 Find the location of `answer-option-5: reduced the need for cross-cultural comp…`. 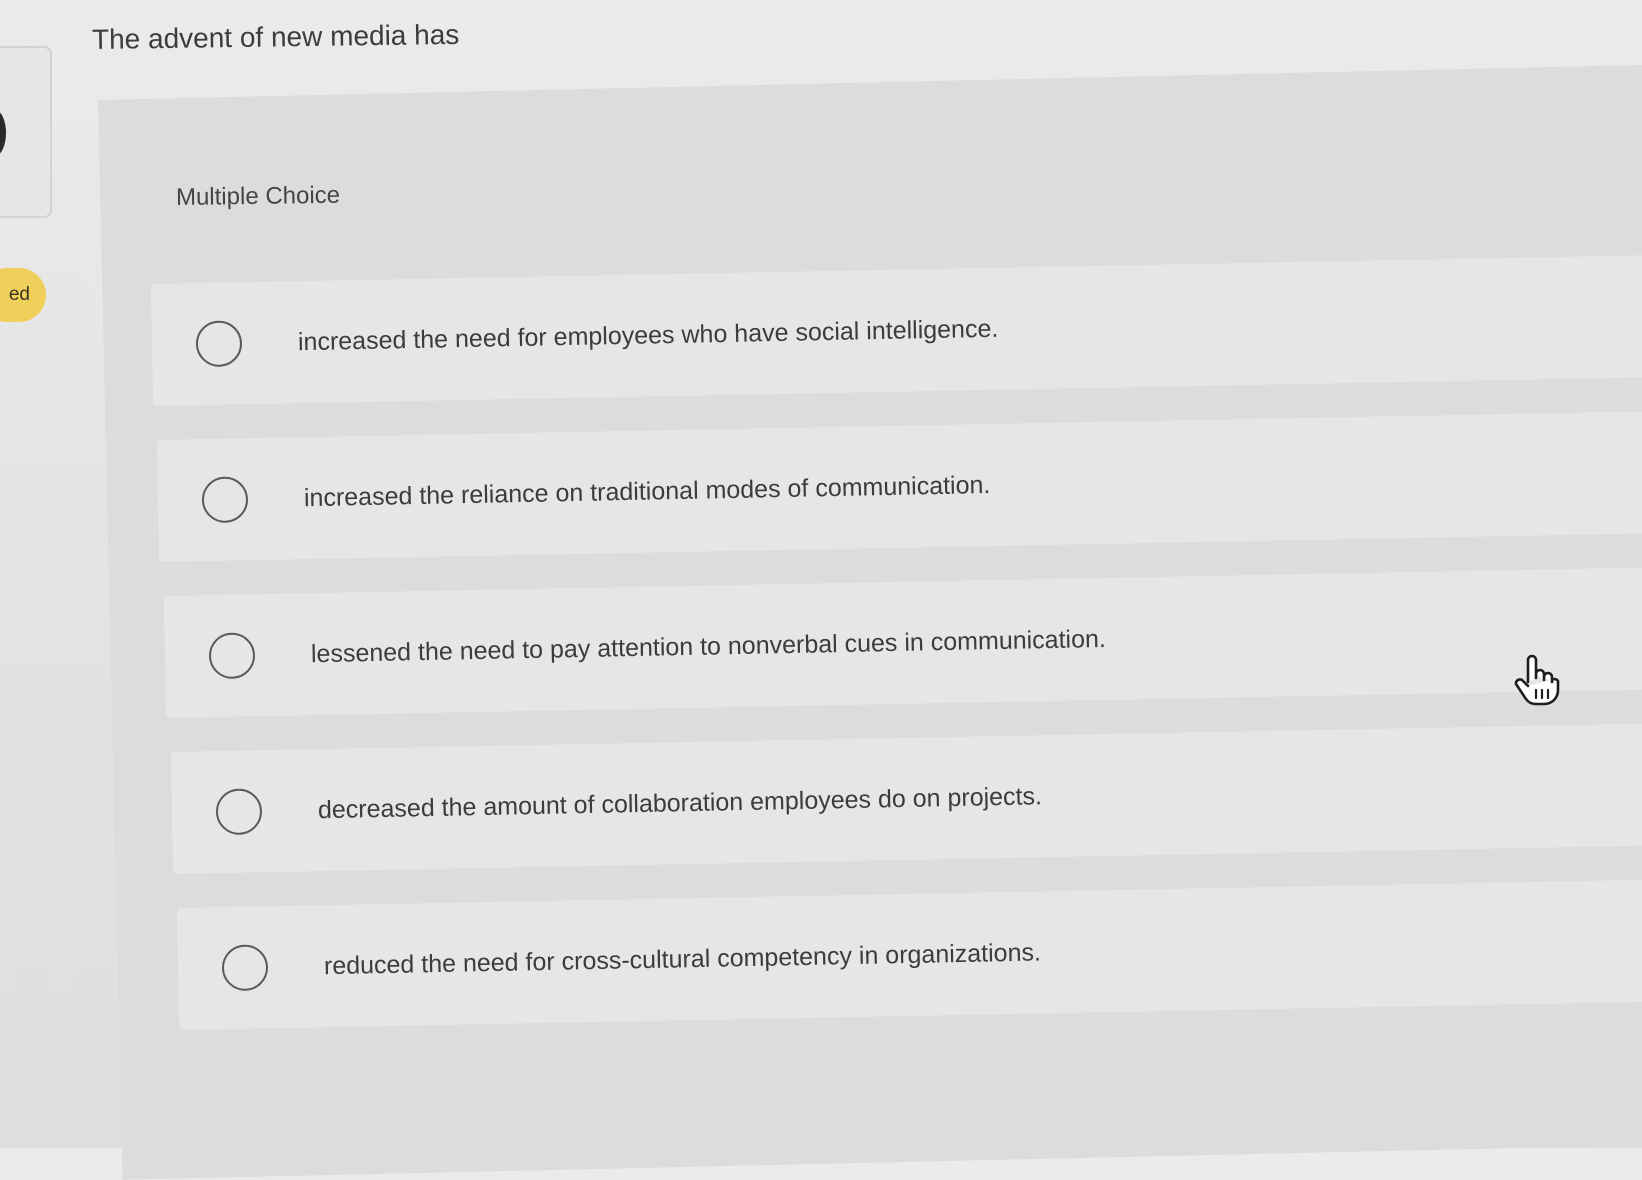

answer-option-5: reduced the need for cross-cultural comp… is located at coordinates (909, 954).